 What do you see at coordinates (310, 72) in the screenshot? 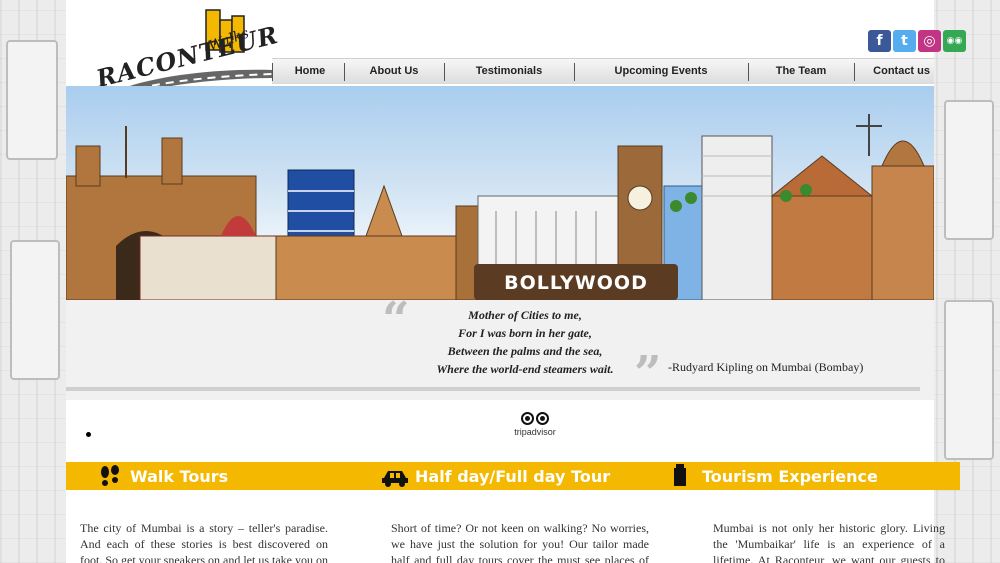
I see `nav-home: Home` at bounding box center [310, 72].